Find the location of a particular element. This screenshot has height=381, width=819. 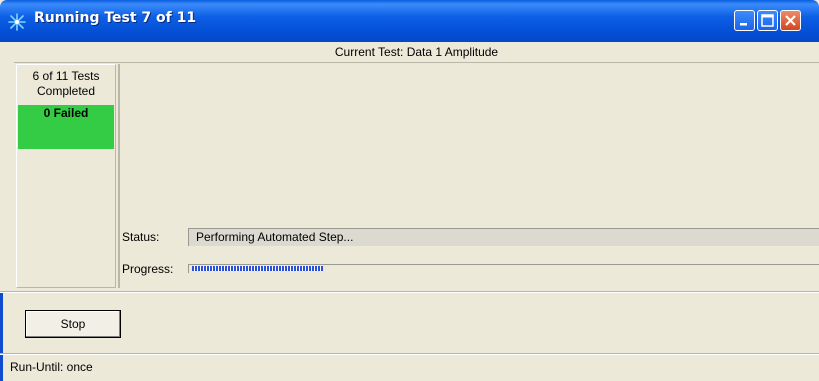

minimize-icon is located at coordinates (743, 24).